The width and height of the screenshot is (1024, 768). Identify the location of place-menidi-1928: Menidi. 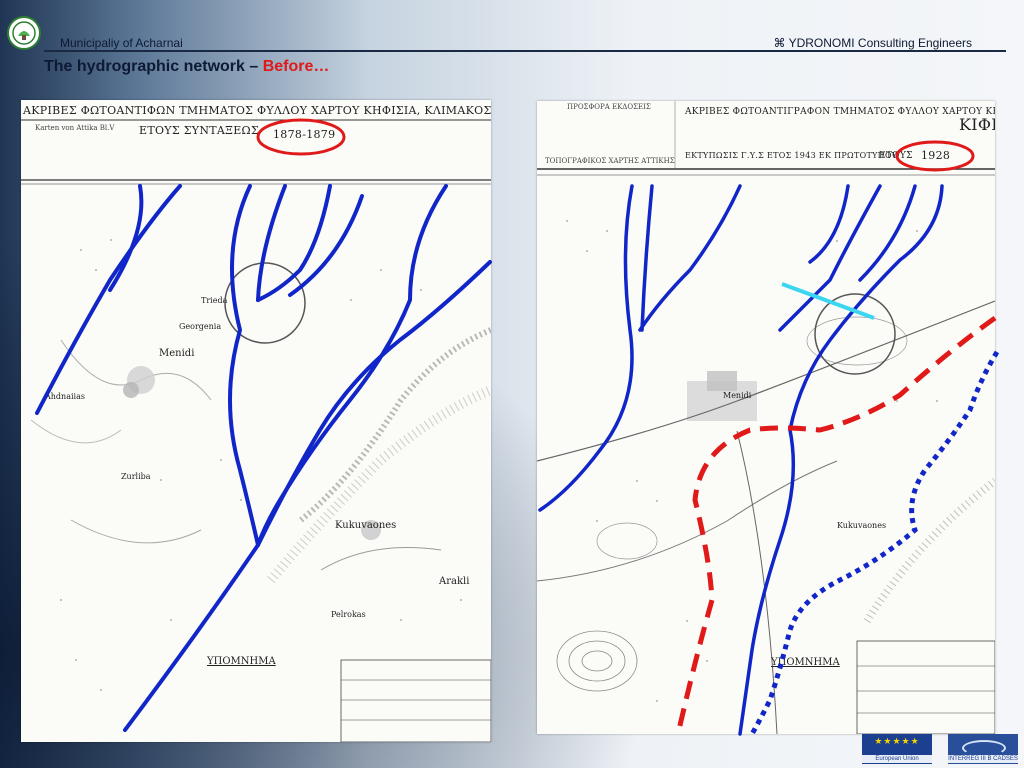
(737, 395).